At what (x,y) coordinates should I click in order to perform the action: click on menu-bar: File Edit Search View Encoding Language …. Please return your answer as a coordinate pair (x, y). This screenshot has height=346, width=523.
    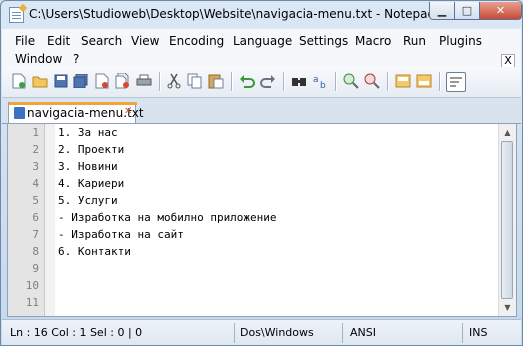
    Looking at the image, I should click on (261, 48).